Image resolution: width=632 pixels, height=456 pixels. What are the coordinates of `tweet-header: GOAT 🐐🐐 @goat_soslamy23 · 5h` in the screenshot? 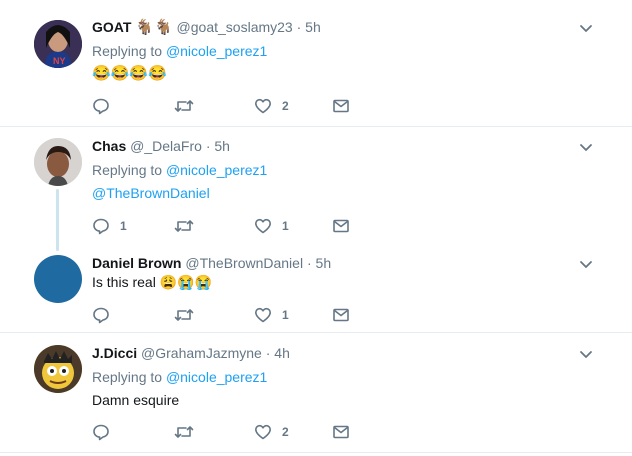 It's located at (206, 27).